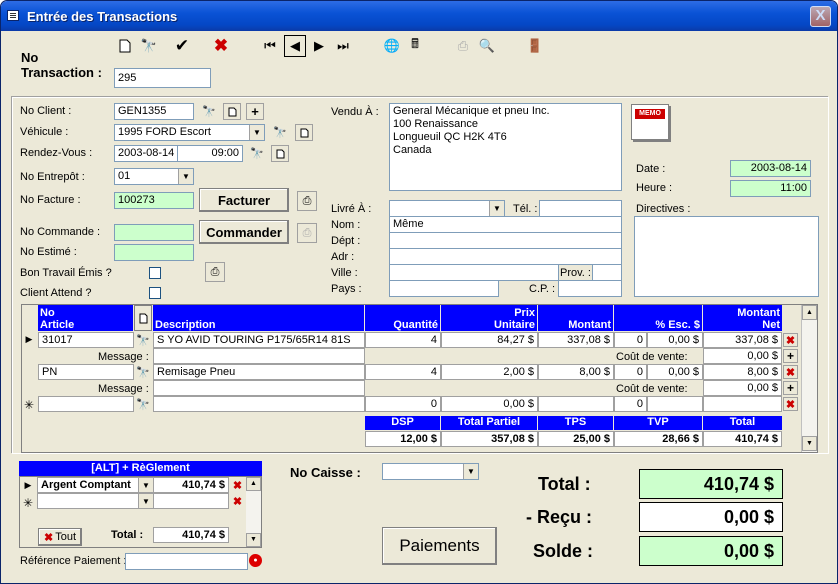 The image size is (838, 584). Describe the element at coordinates (154, 232) in the screenshot. I see `commande-field` at that location.